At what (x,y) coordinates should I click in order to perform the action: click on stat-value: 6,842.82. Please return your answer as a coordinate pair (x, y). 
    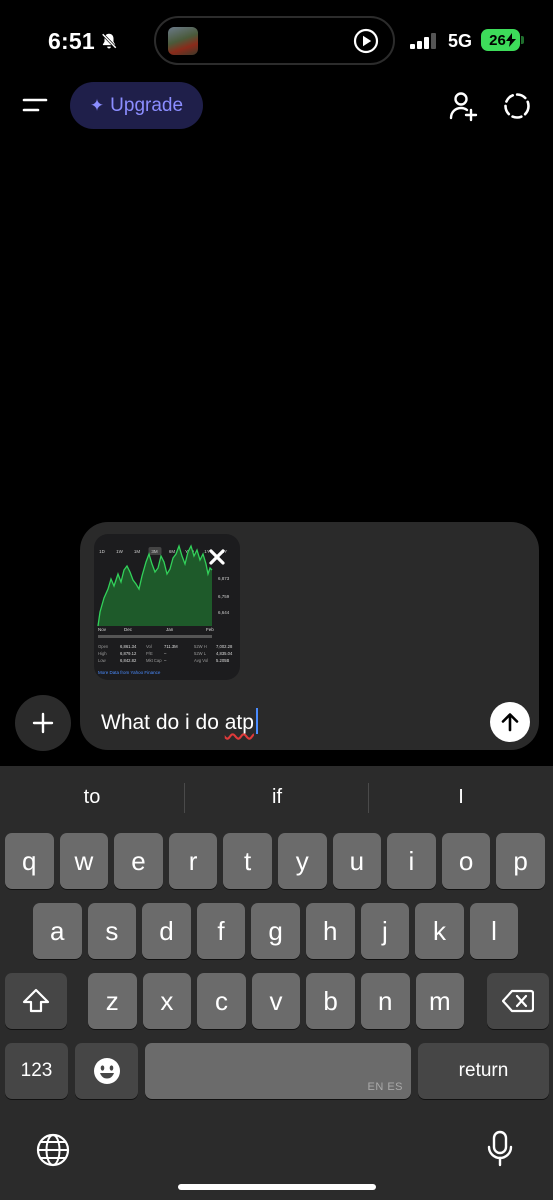
    Looking at the image, I should click on (128, 660).